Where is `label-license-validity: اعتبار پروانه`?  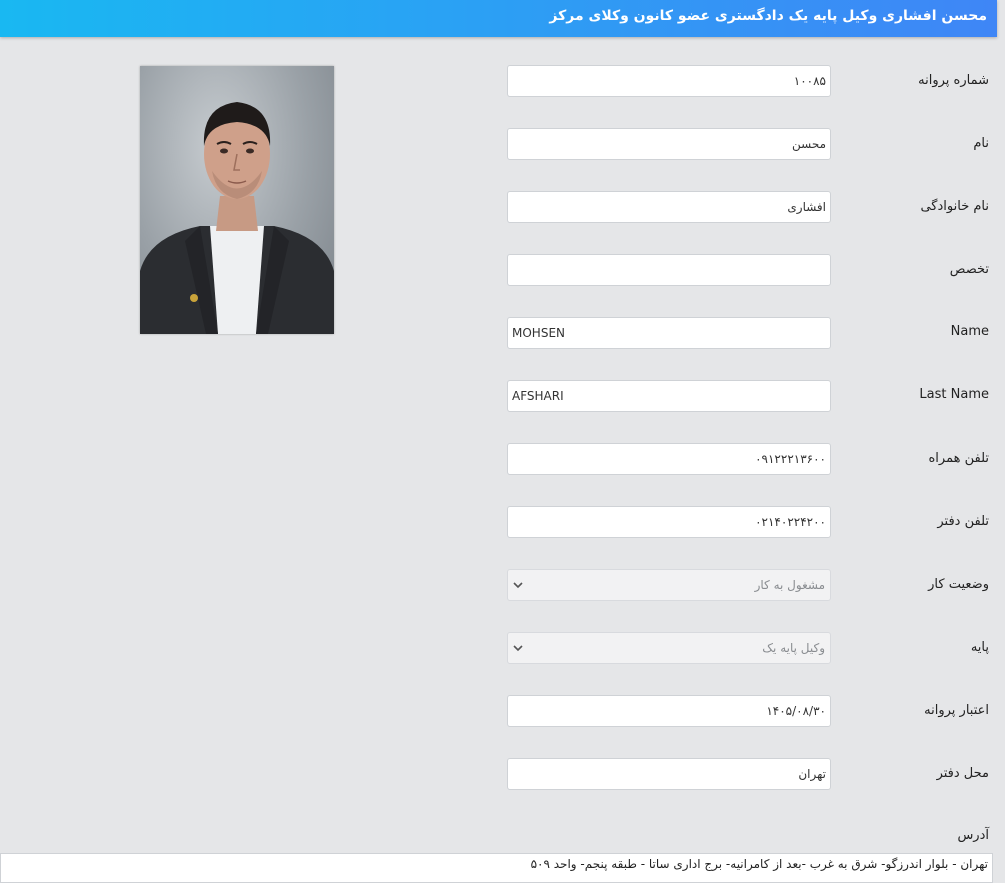 label-license-validity: اعتبار پروانه is located at coordinates (956, 710).